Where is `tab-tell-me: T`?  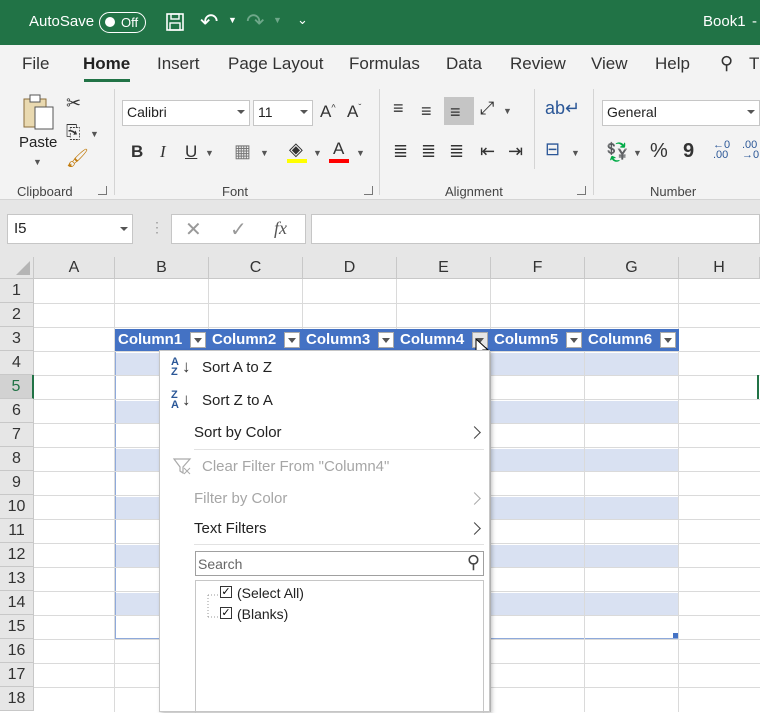
tab-tell-me: T is located at coordinates (754, 64).